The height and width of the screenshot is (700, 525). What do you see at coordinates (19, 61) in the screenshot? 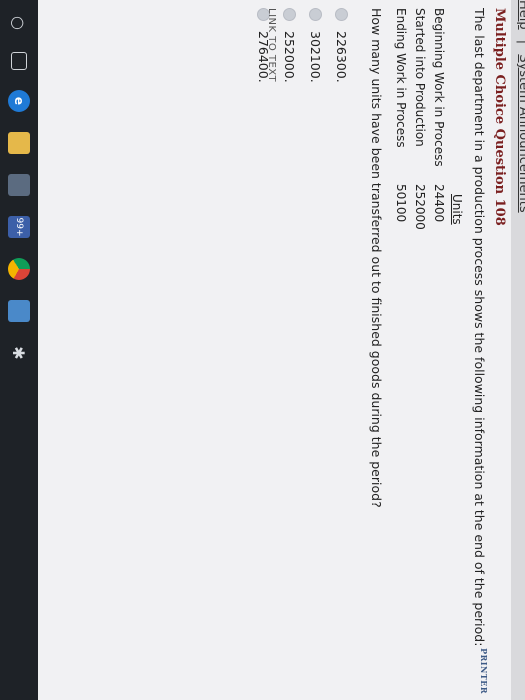
I see `task-view-icon` at bounding box center [19, 61].